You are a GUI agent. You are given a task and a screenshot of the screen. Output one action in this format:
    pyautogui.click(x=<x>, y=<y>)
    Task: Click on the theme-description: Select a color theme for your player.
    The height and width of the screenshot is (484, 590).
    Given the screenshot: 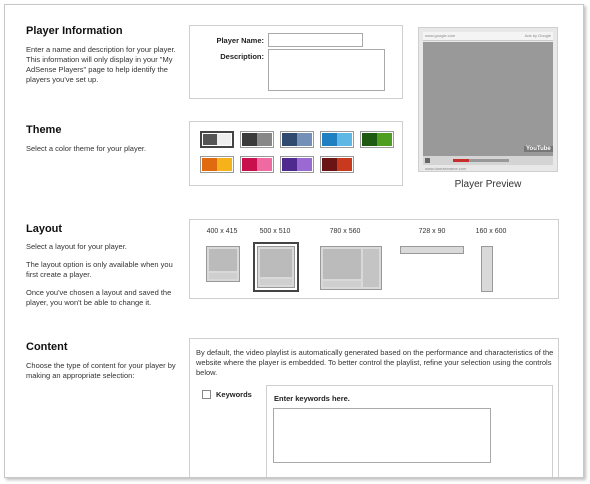 What is the action you would take?
    pyautogui.click(x=86, y=148)
    